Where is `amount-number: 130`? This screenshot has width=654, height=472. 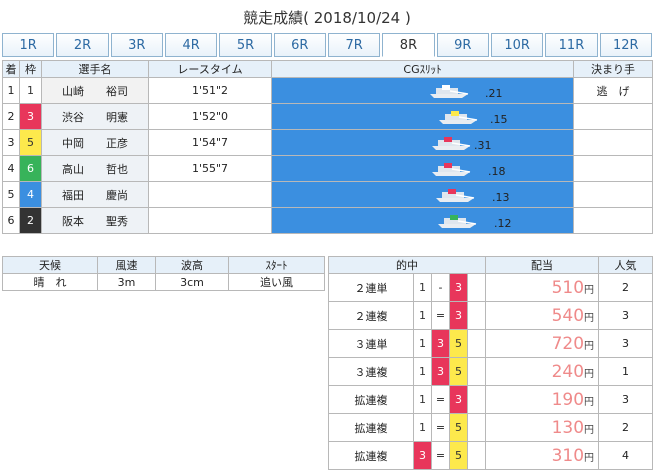
amount-number: 130 is located at coordinates (568, 427).